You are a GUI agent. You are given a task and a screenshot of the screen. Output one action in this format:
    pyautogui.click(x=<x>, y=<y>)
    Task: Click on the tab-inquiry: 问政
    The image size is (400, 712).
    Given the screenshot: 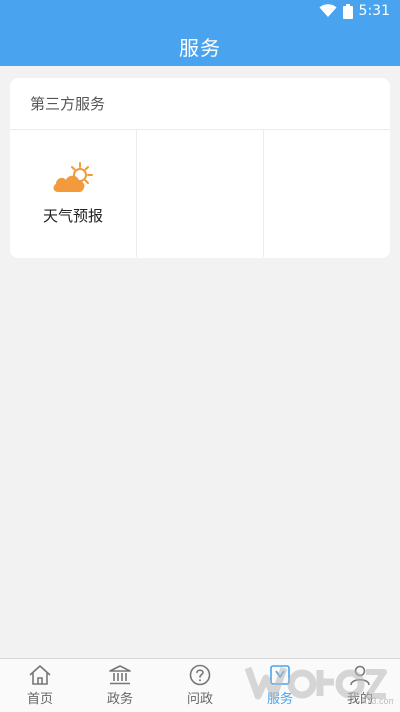 What is the action you would take?
    pyautogui.click(x=200, y=685)
    